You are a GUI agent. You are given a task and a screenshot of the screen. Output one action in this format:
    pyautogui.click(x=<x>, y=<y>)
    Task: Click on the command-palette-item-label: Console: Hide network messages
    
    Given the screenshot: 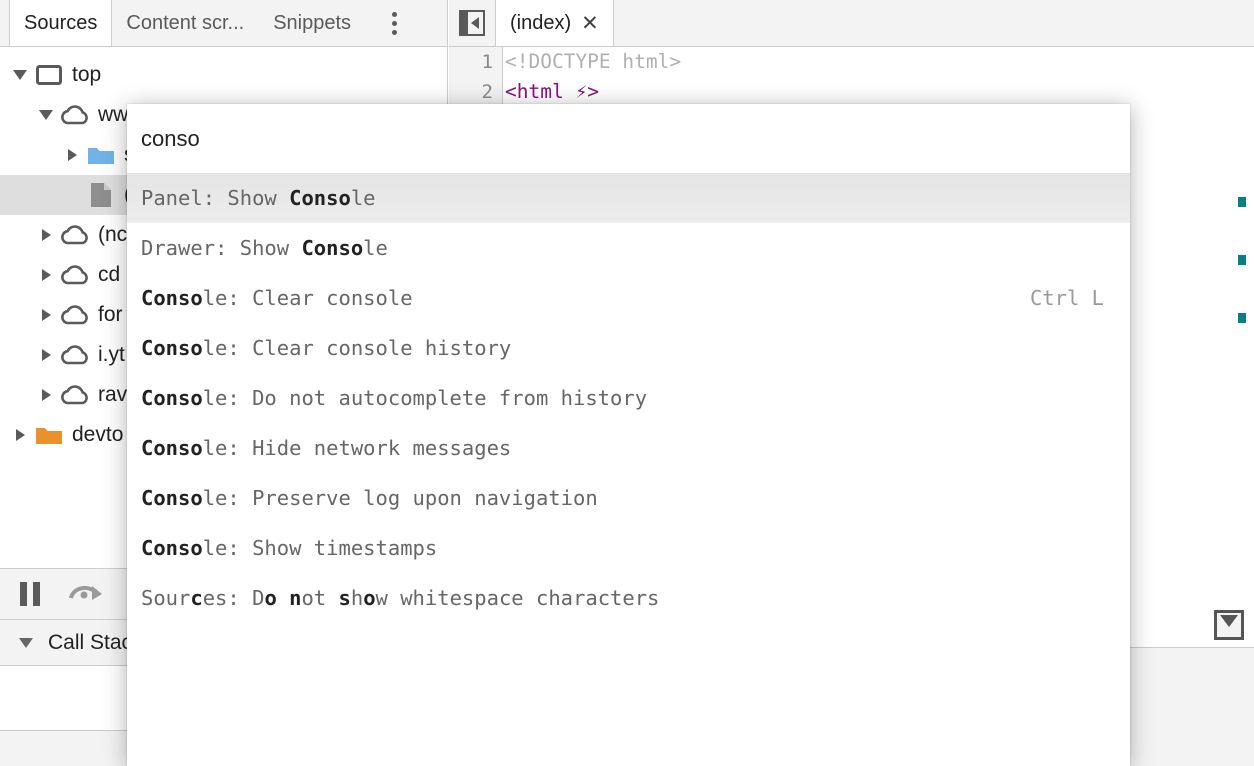 What is the action you would take?
    pyautogui.click(x=326, y=448)
    